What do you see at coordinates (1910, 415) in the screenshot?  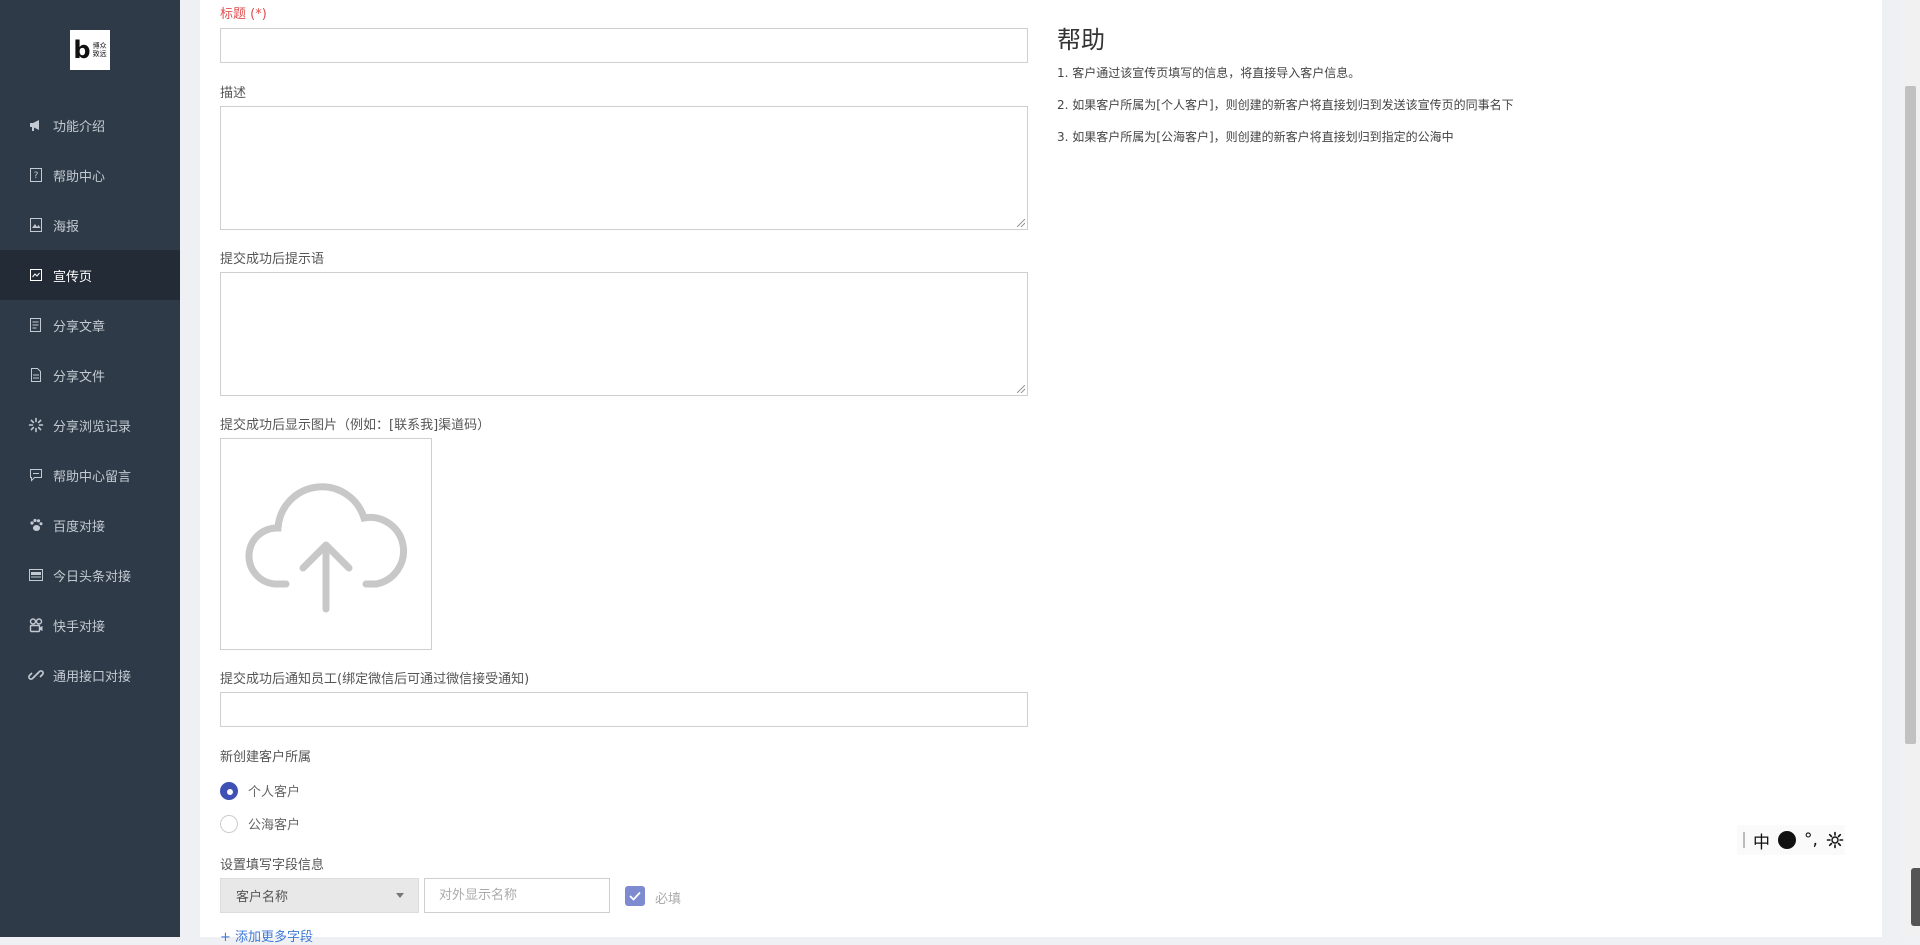 I see `scrollbar-thumb` at bounding box center [1910, 415].